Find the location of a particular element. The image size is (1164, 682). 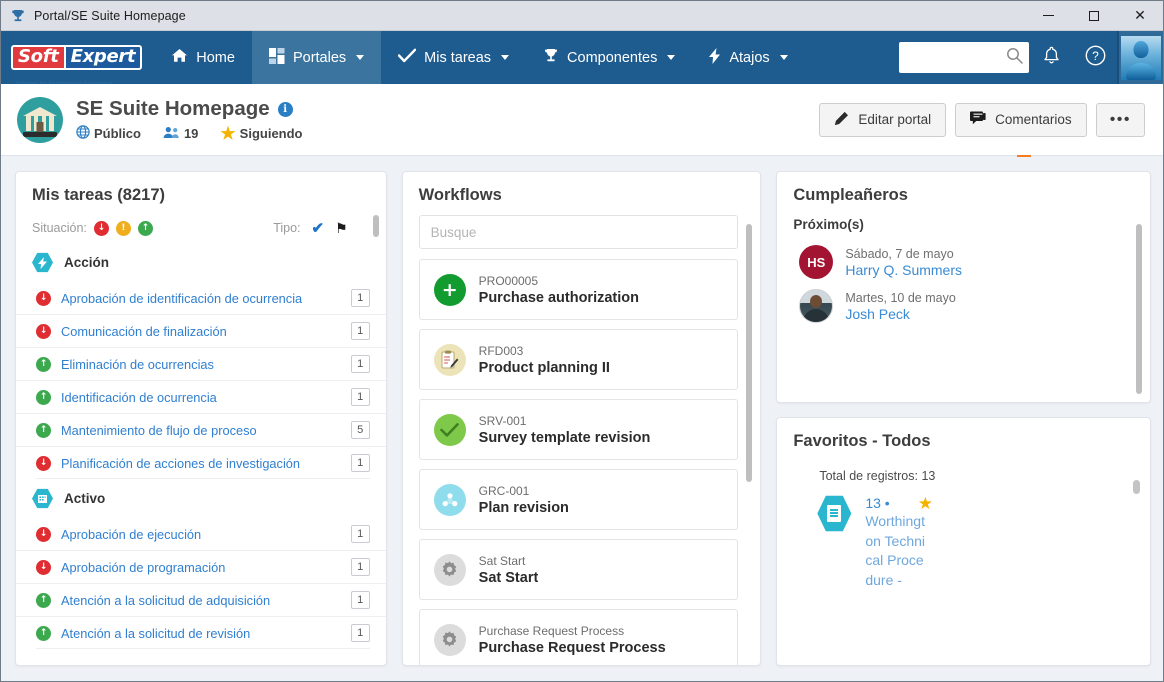

table-row: ↑ Eliminación de ocurrencias 1 is located at coordinates (201, 363).